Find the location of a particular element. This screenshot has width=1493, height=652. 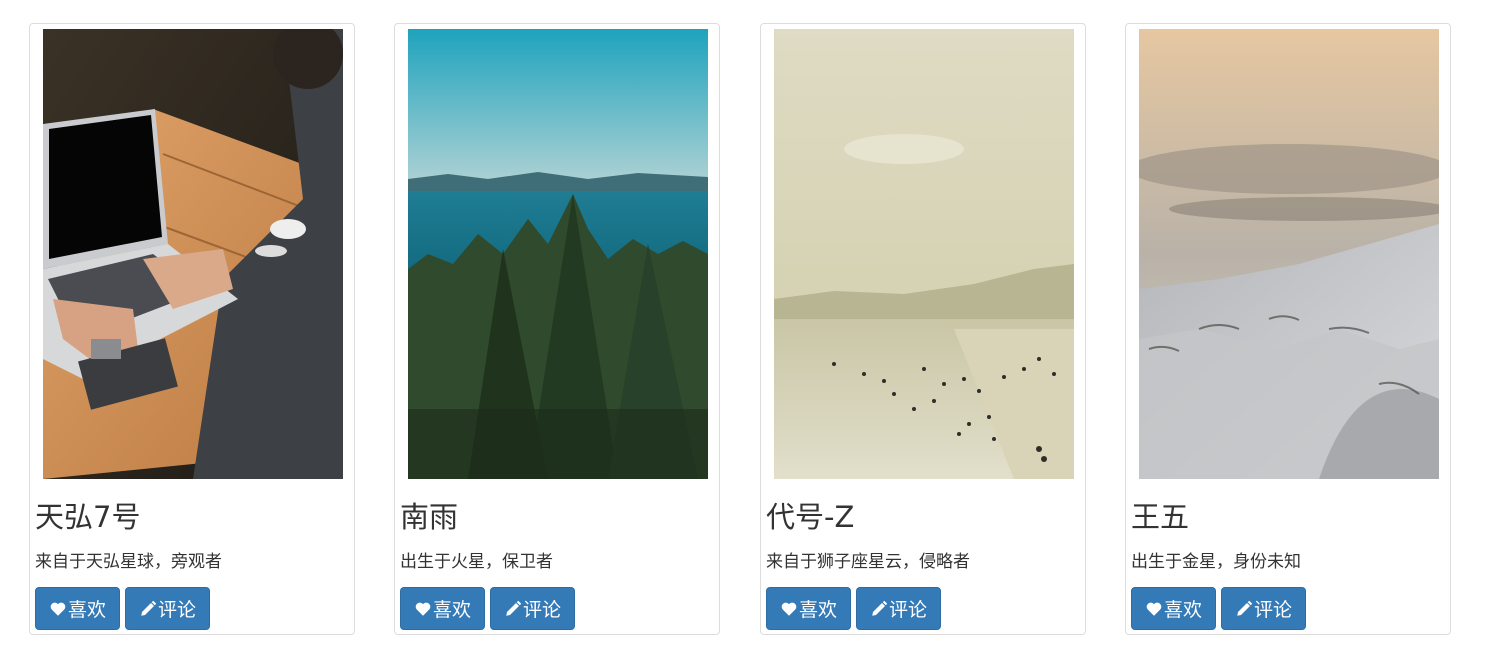

card-image-beach is located at coordinates (924, 254).